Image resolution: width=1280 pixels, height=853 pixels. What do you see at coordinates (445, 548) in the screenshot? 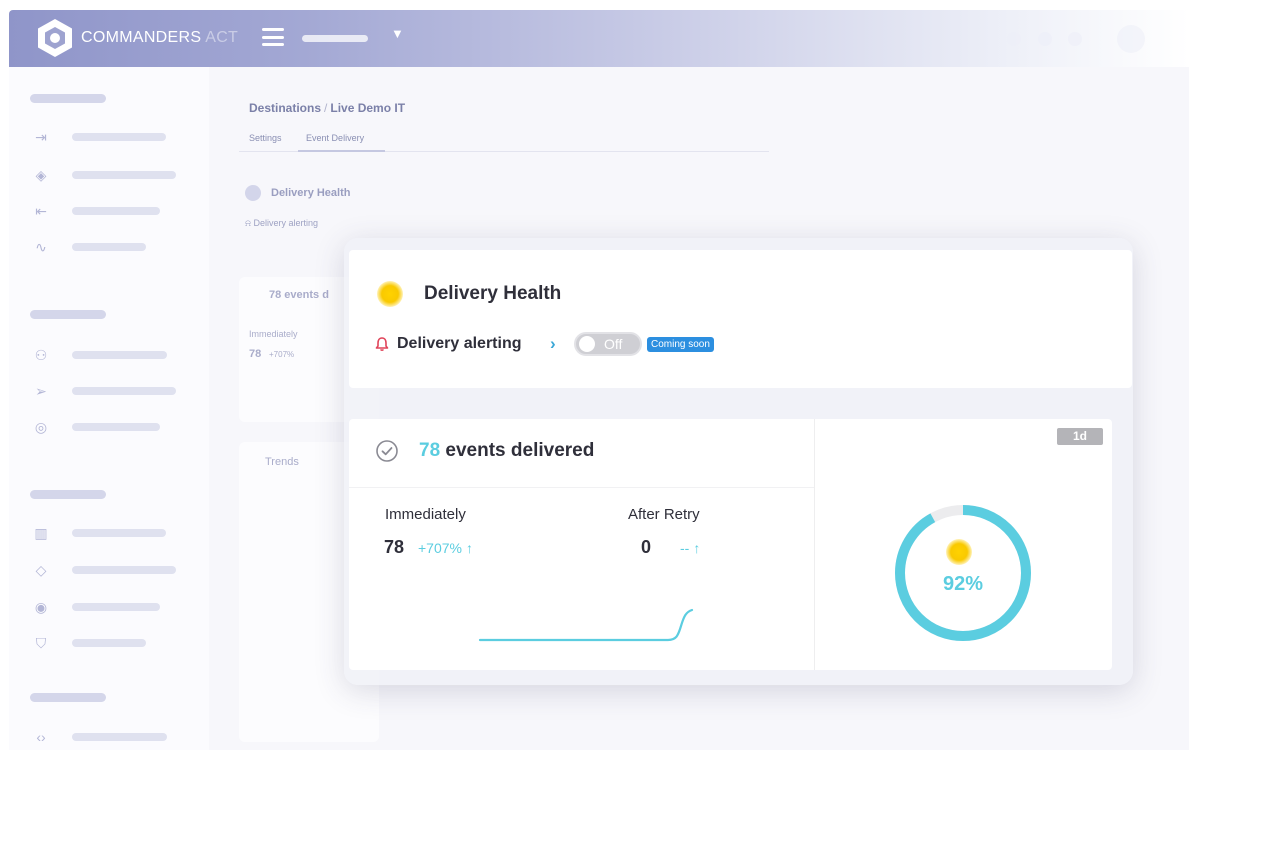
I see `immediately-delta: +707% ↑` at bounding box center [445, 548].